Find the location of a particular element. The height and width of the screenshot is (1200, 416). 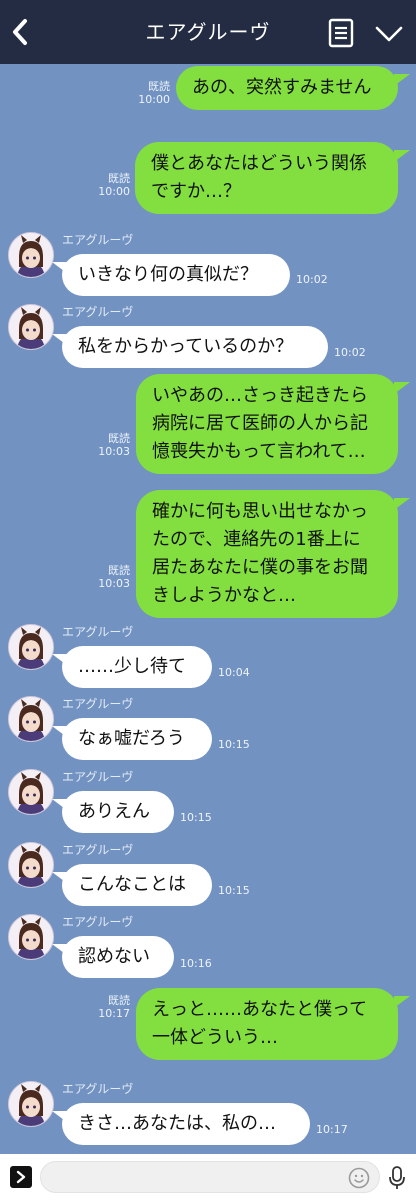

chevron-down-icon is located at coordinates (389, 34).